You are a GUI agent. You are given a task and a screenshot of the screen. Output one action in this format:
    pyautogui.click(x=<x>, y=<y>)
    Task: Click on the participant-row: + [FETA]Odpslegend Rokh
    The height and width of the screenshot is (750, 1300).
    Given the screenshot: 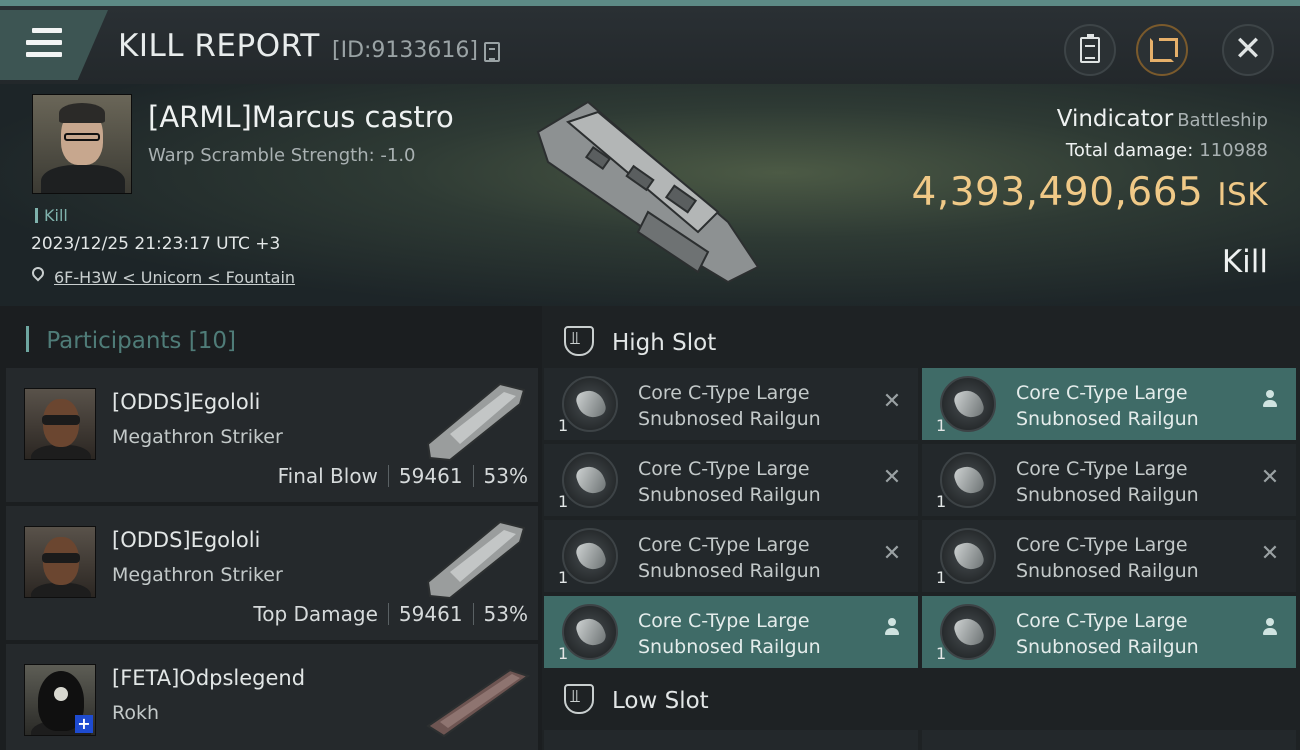 What is the action you would take?
    pyautogui.click(x=272, y=697)
    